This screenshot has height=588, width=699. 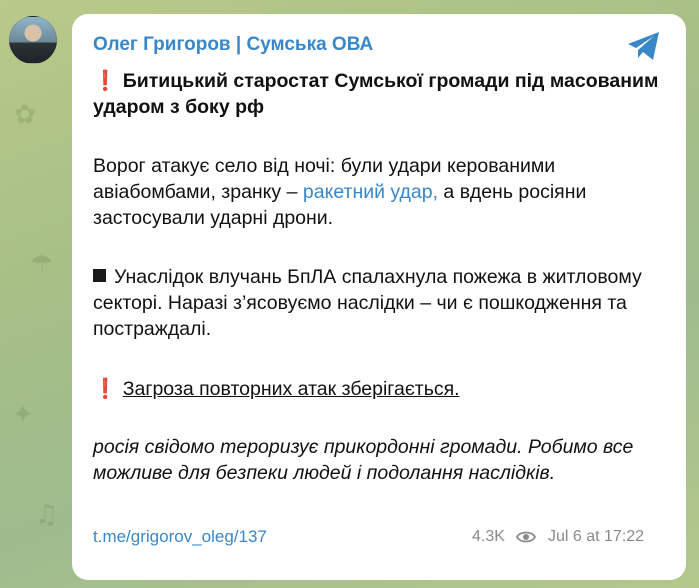 What do you see at coordinates (23, 415) in the screenshot?
I see `background-doodle-icon: ✦` at bounding box center [23, 415].